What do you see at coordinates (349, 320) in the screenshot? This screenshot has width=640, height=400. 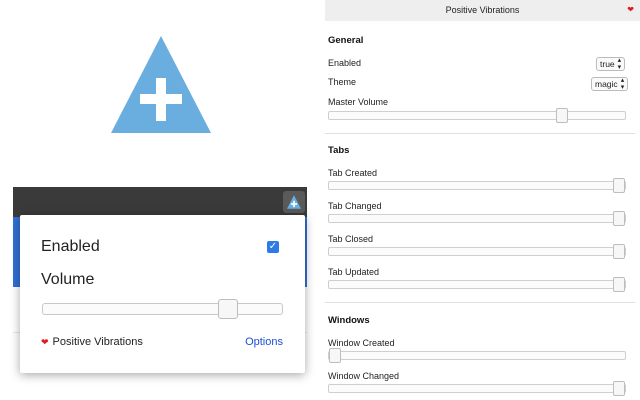 I see `section-title-windows: Windows` at bounding box center [349, 320].